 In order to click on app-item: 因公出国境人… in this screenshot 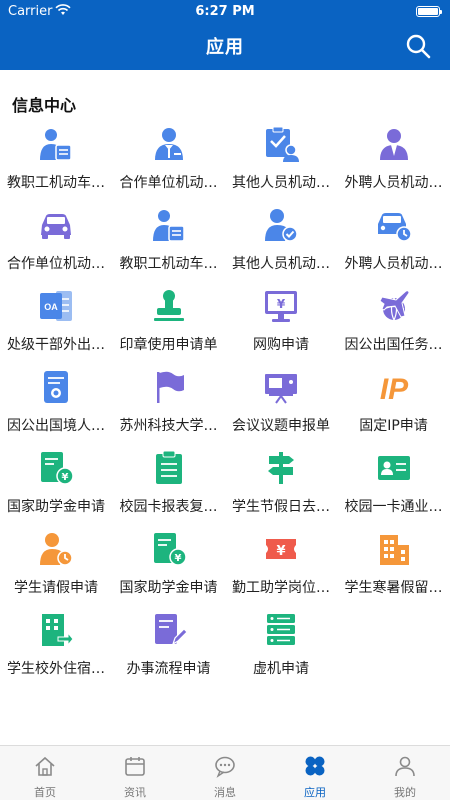, I will do `click(56, 404)`.